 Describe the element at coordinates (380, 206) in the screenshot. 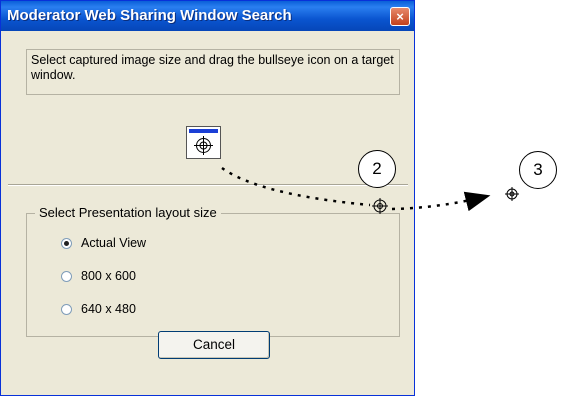

I see `bullseye-icon-step2` at that location.